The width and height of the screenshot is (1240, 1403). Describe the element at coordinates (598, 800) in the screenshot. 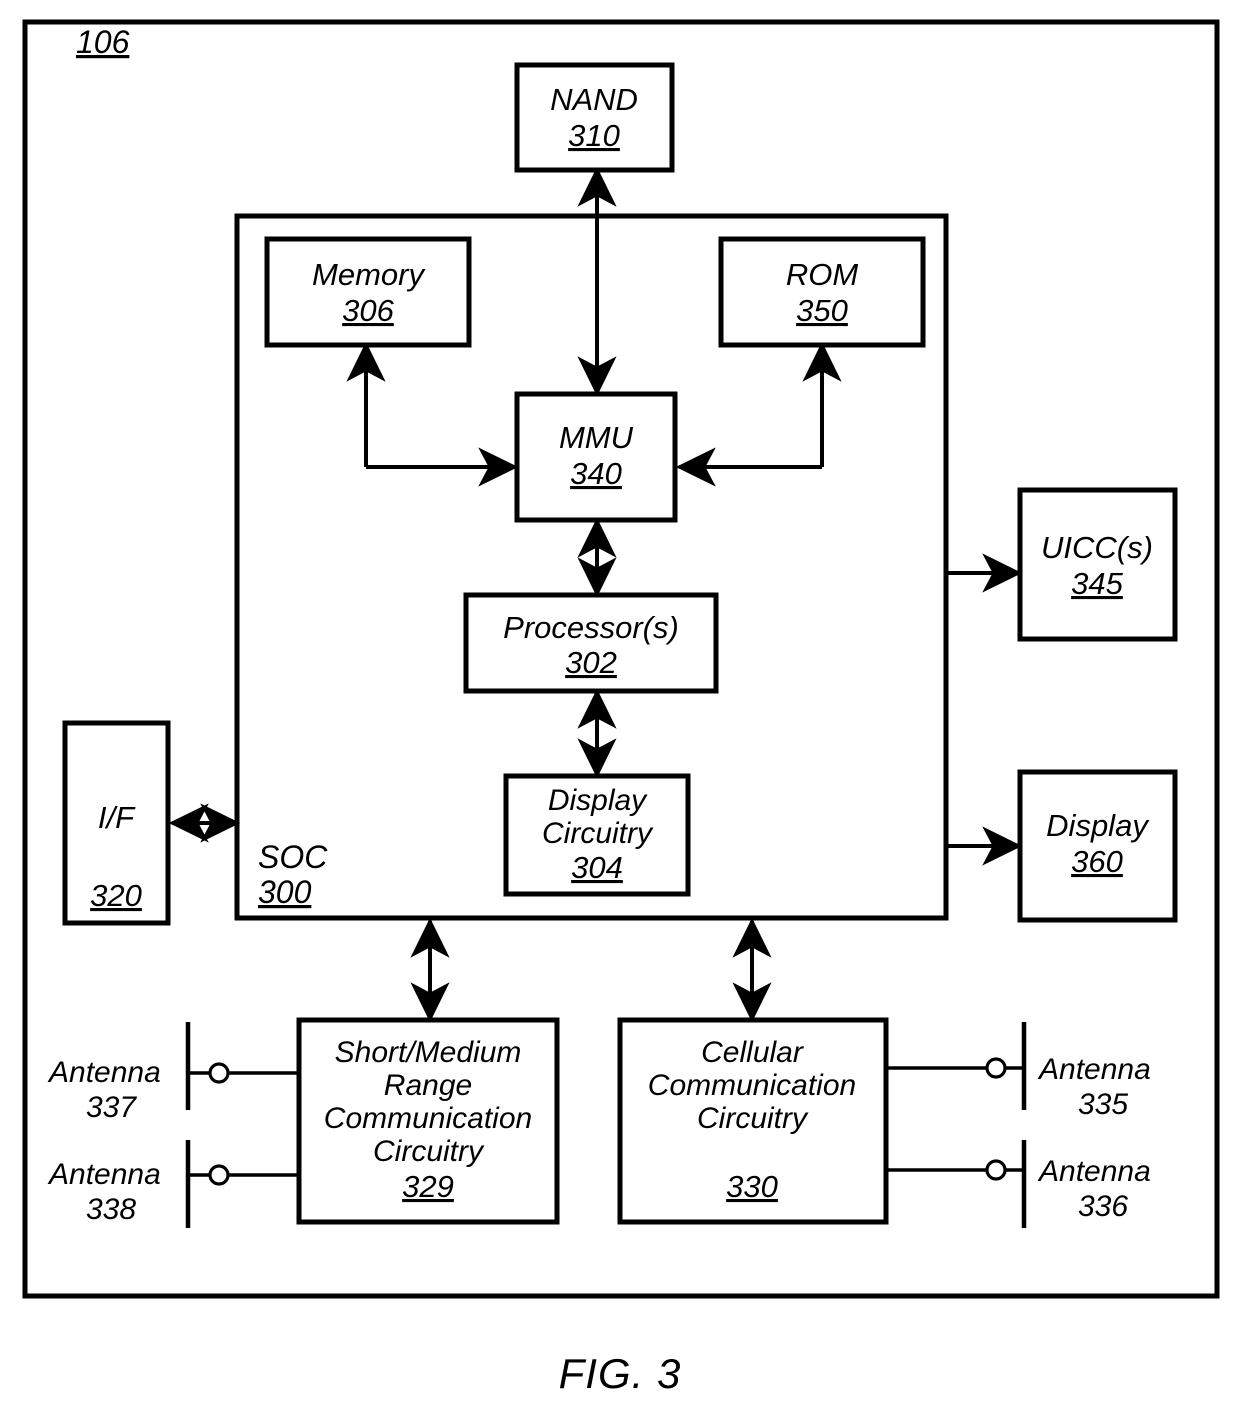

I see `block-display-circuitry-line1: Display` at that location.